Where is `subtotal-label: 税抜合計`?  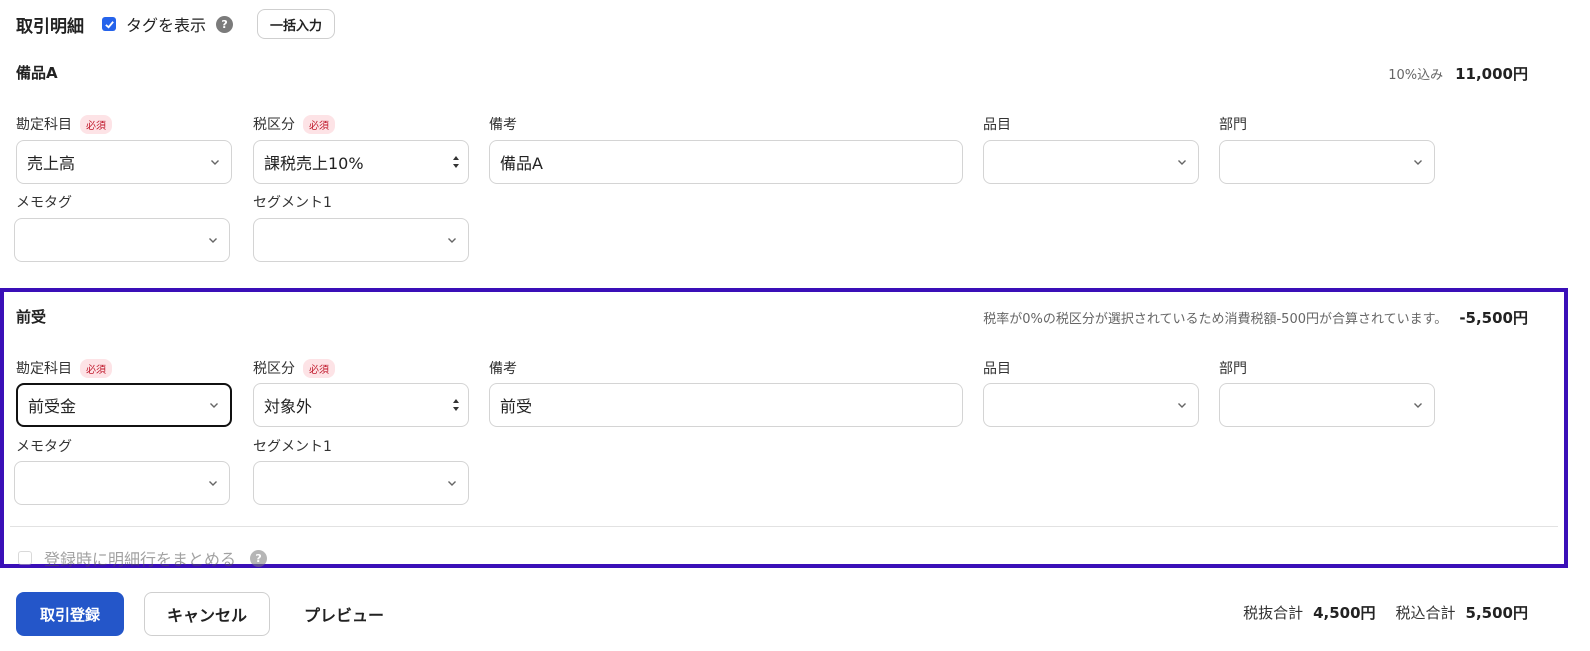 subtotal-label: 税抜合計 is located at coordinates (1273, 613).